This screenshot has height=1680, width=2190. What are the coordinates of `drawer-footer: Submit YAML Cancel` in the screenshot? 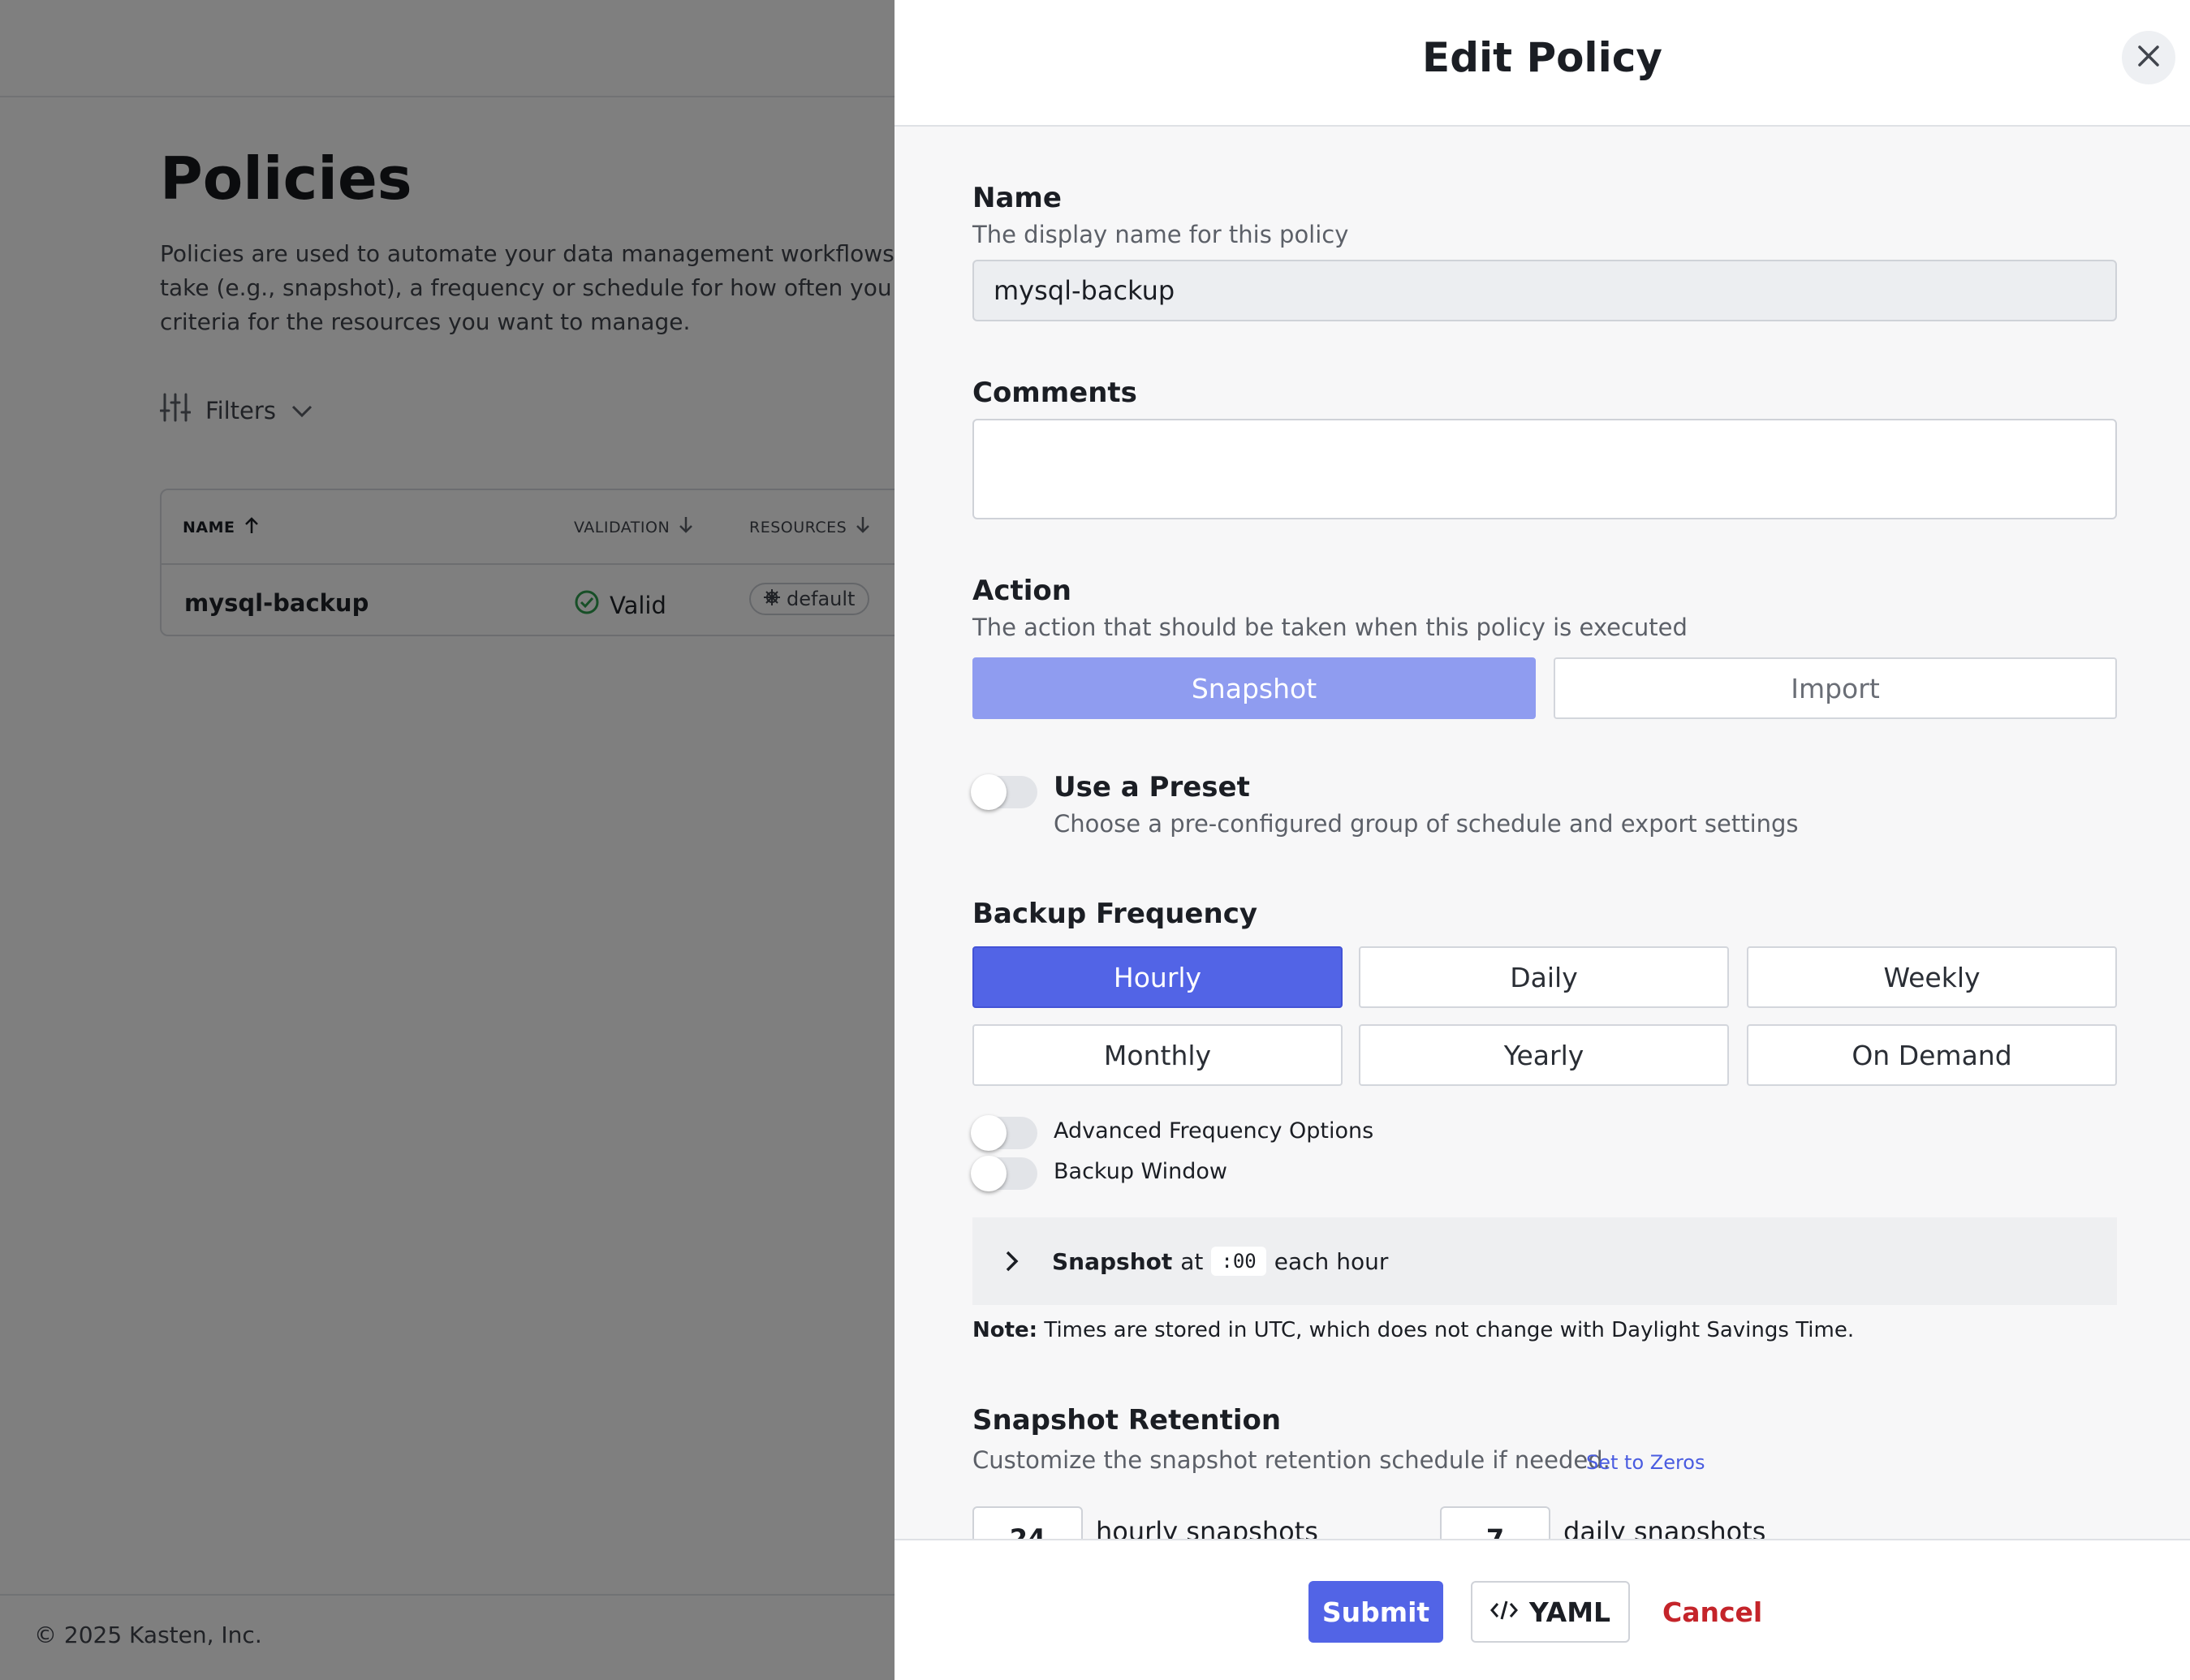 It's located at (1542, 1610).